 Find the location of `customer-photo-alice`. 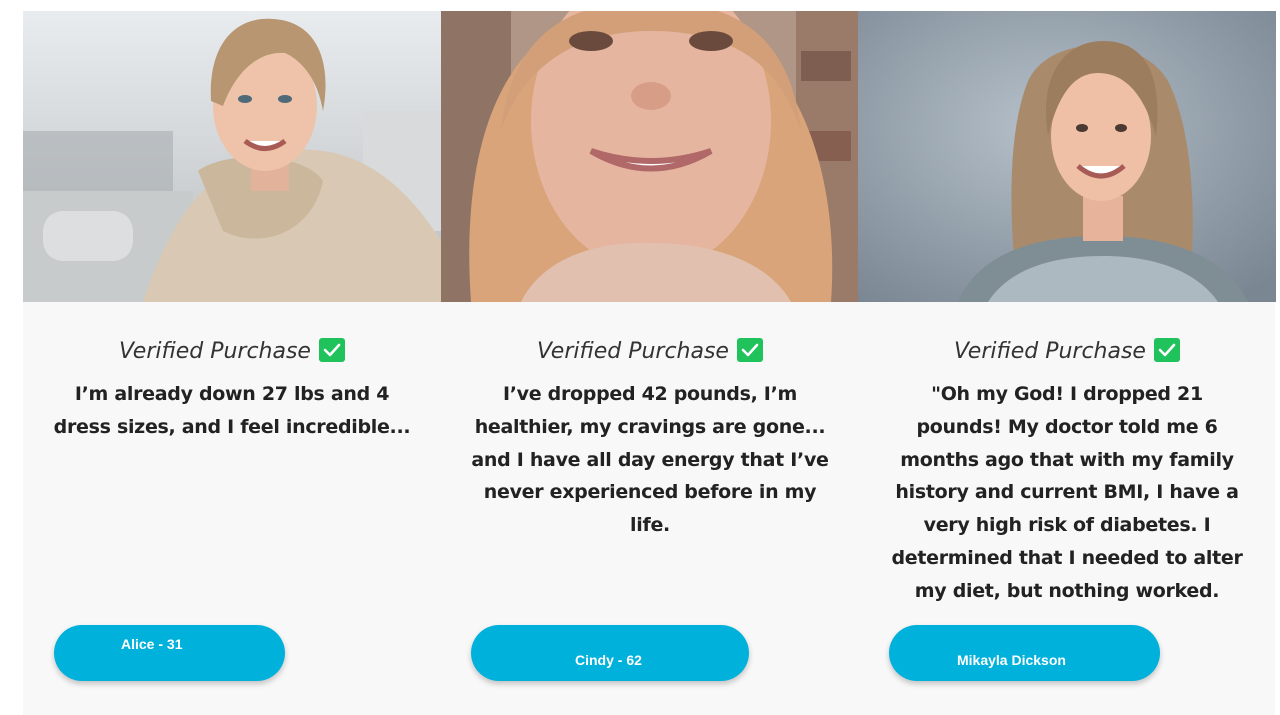

customer-photo-alice is located at coordinates (232, 156).